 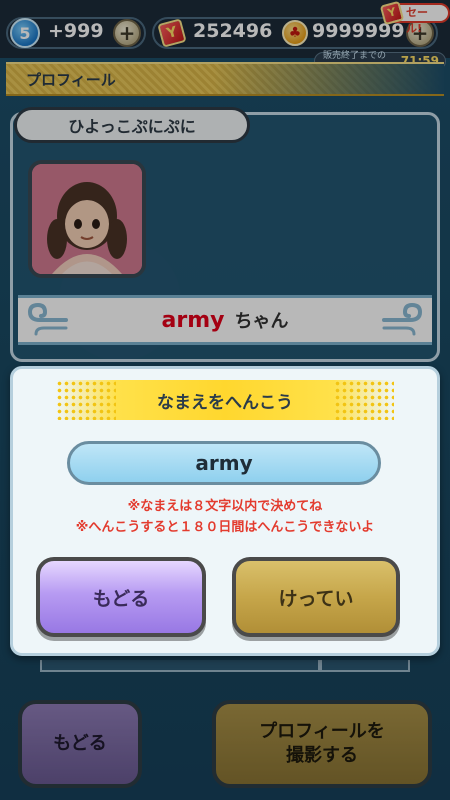 I want to click on name-input, so click(x=224, y=463).